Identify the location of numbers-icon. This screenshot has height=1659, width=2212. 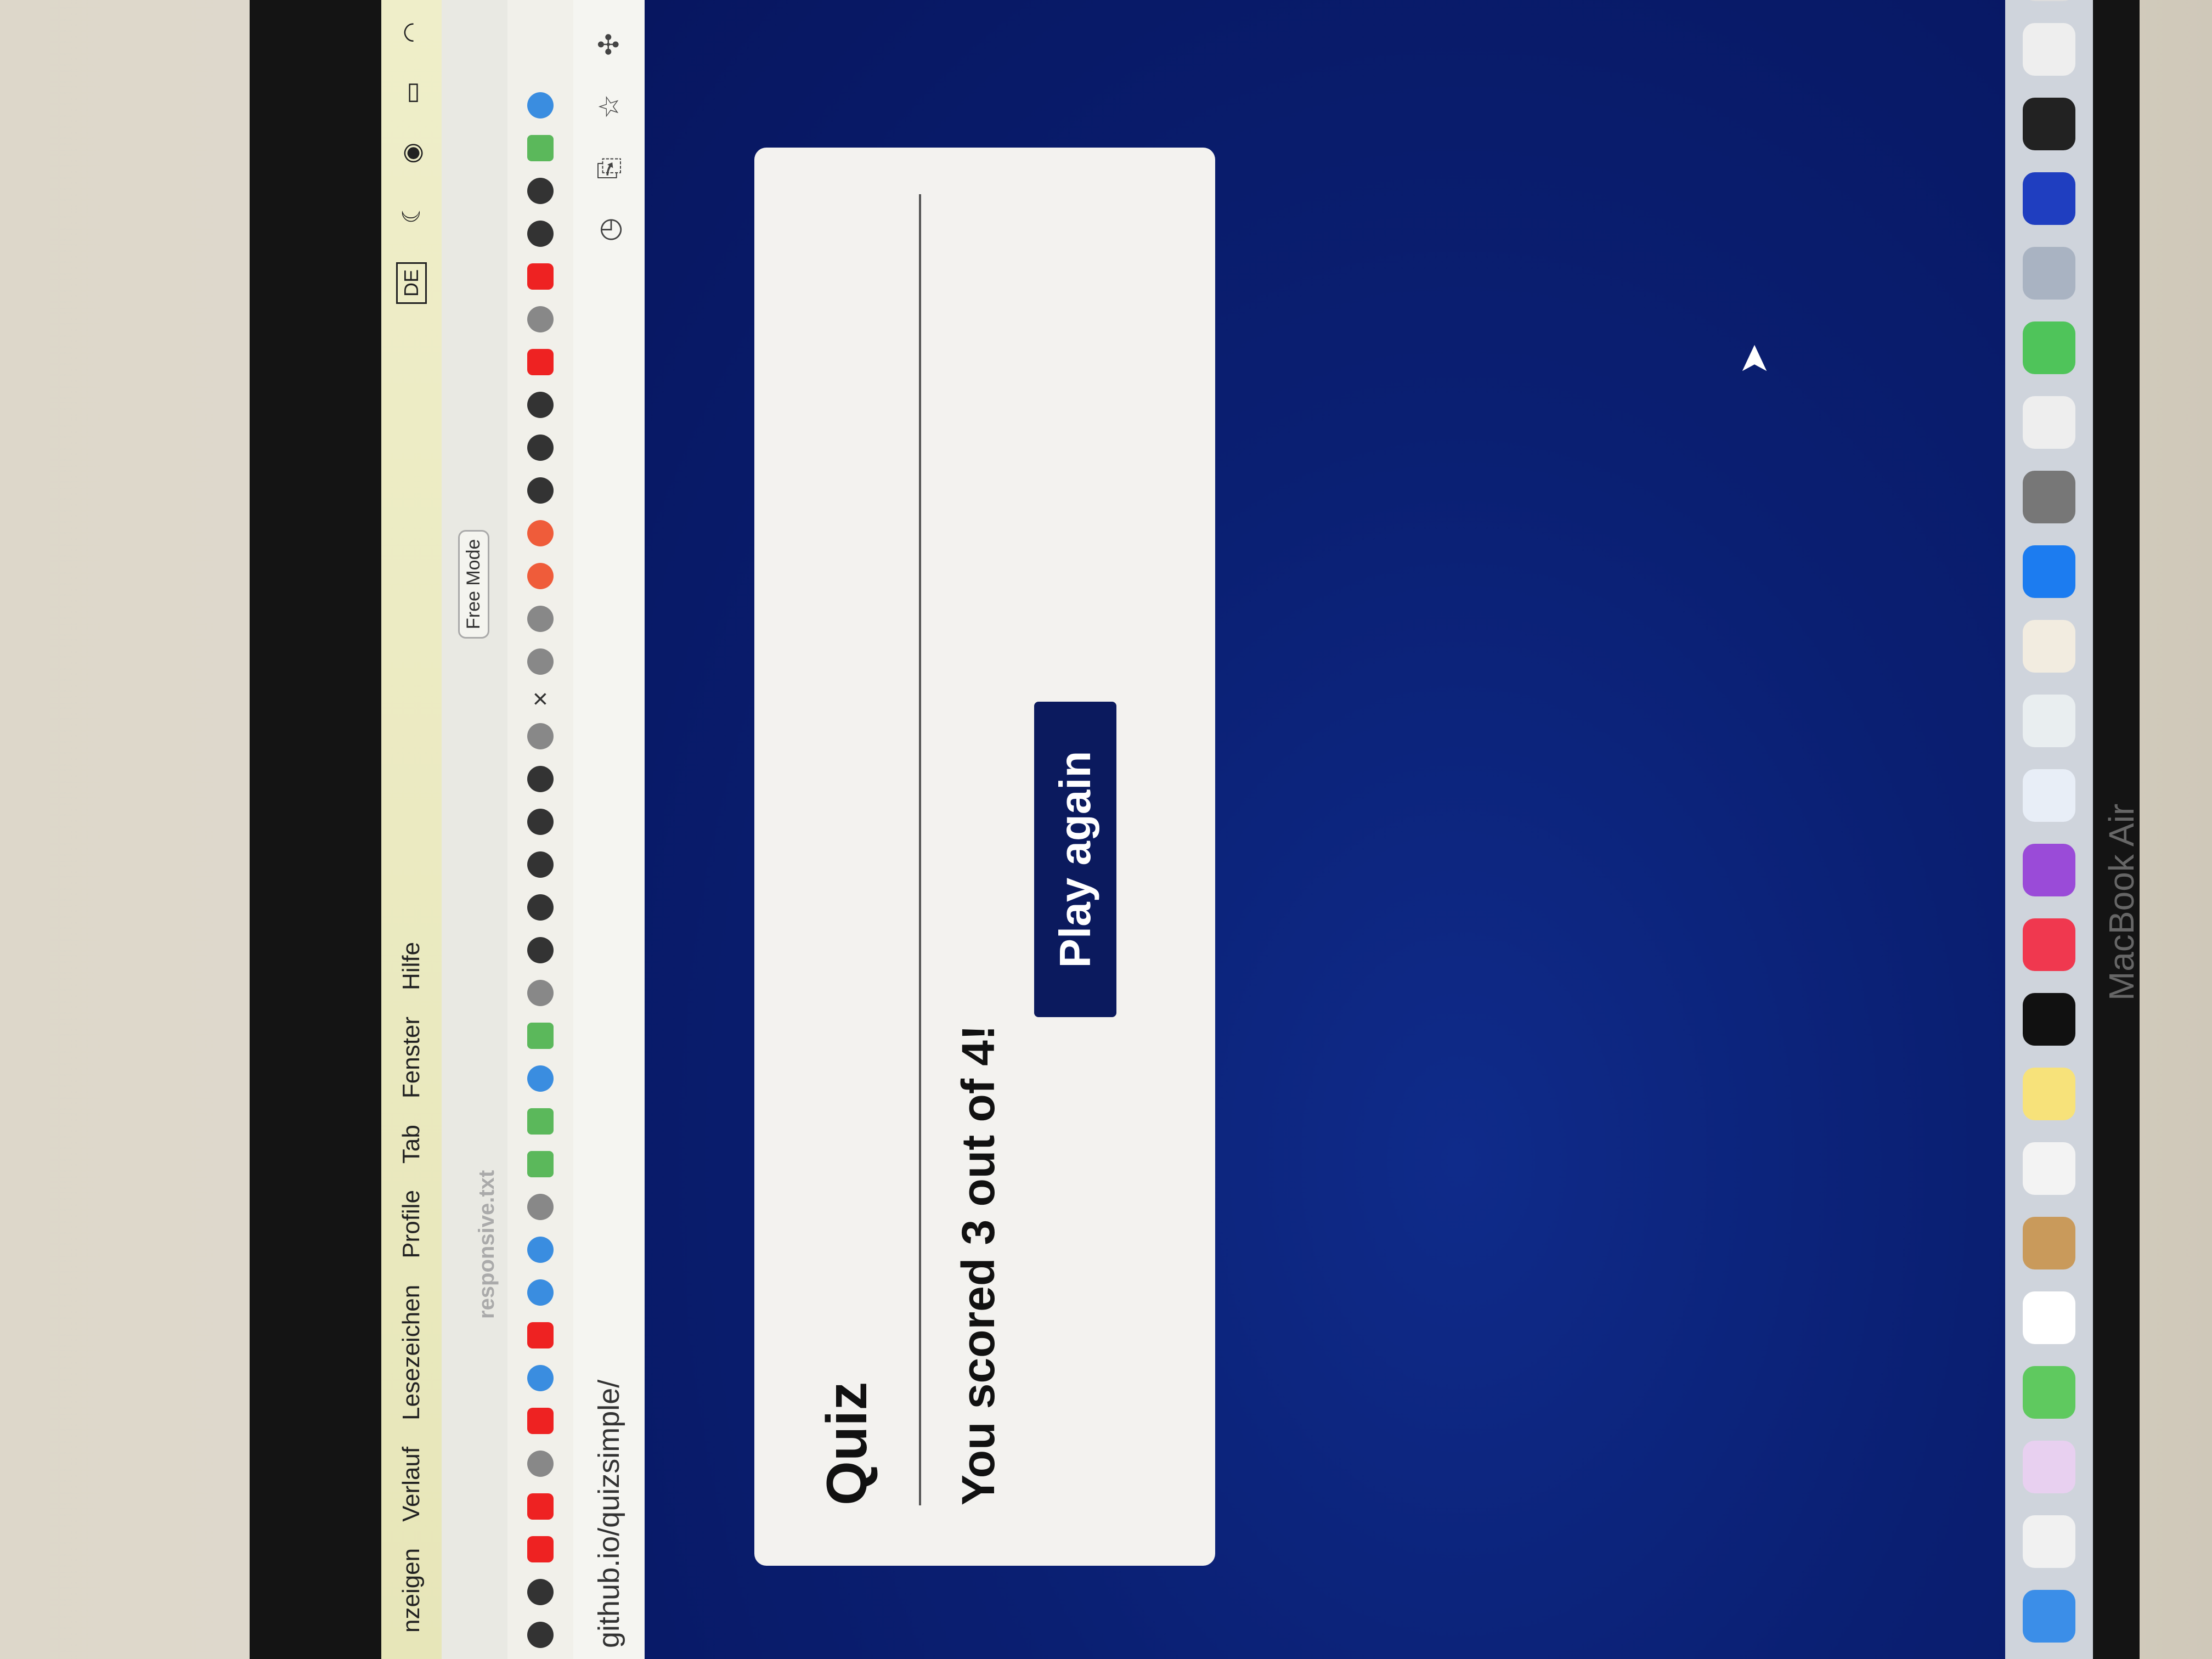
(2049, 721).